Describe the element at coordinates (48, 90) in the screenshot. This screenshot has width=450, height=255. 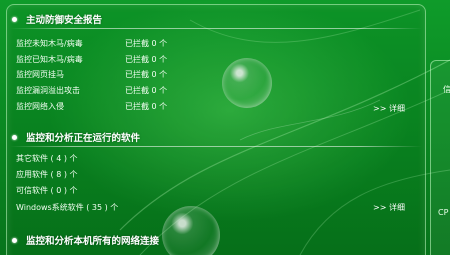
I see `row-label: 监控漏洞溢出攻击` at that location.